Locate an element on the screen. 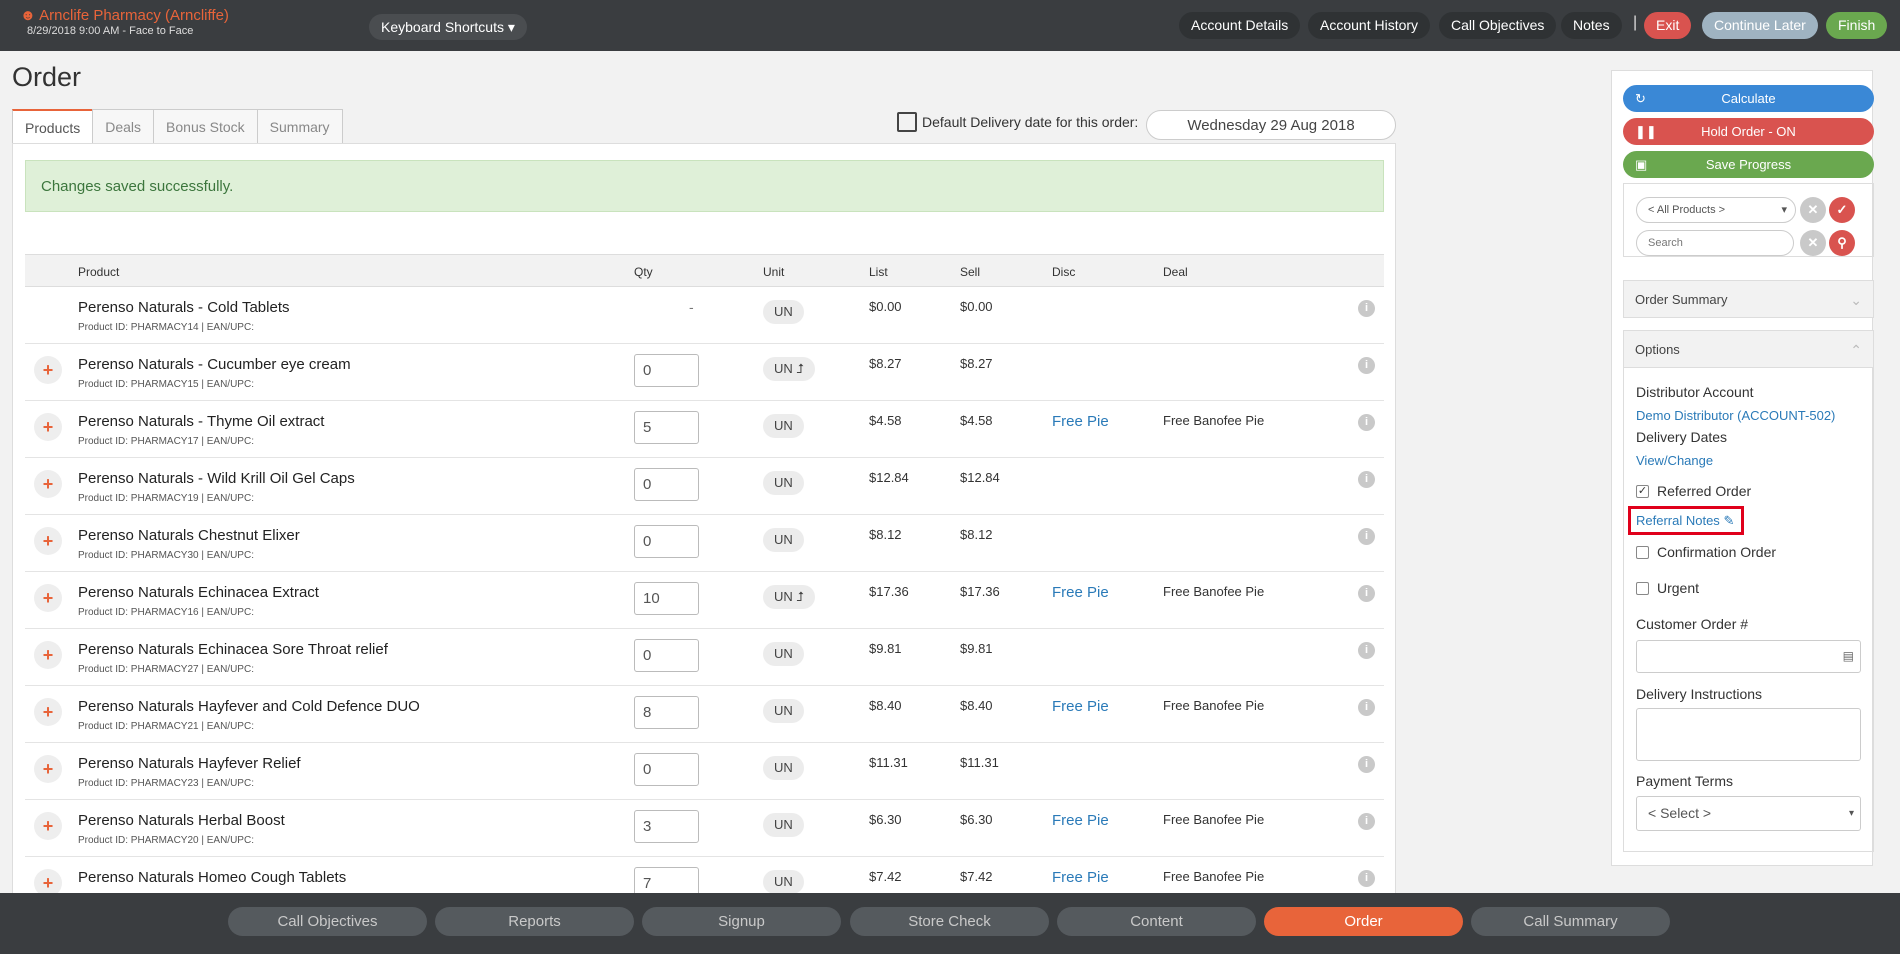 The width and height of the screenshot is (1900, 954). notes-button: Notes is located at coordinates (1591, 25).